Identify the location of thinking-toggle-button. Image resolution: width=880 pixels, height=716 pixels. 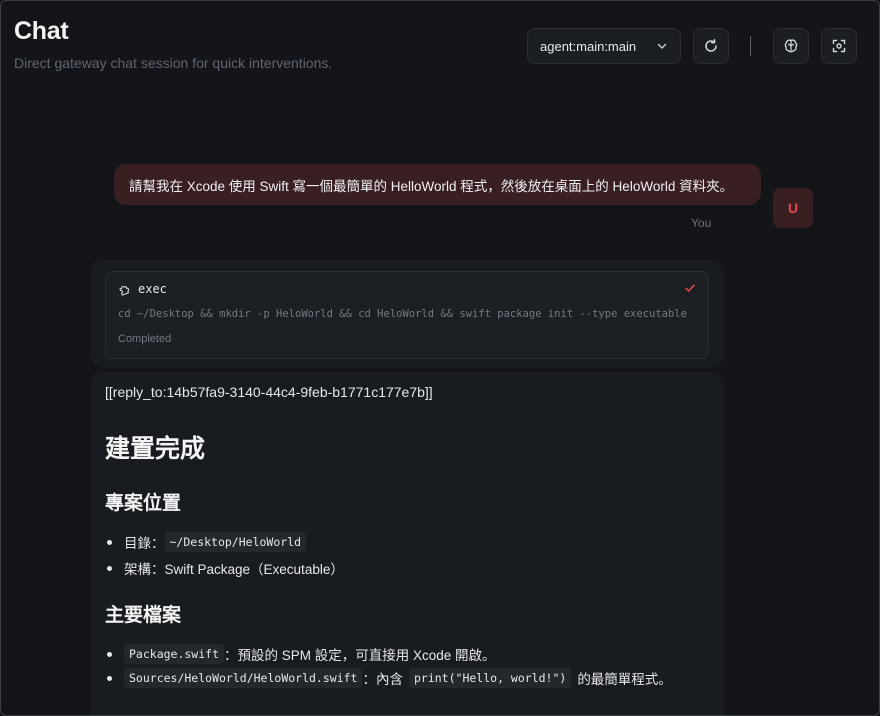
(791, 46).